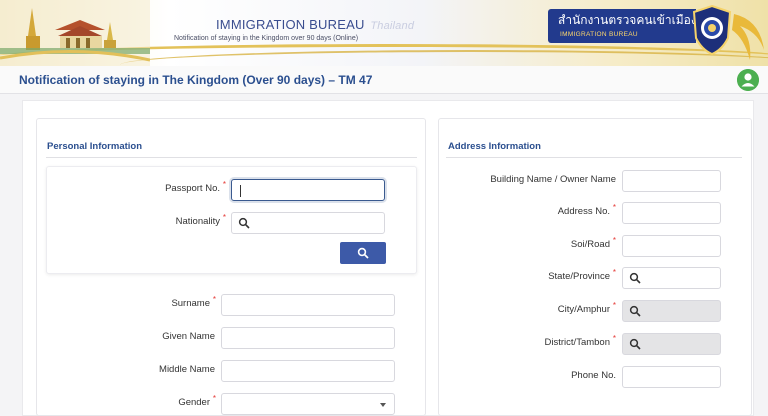 The image size is (768, 416). I want to click on nationality-label-text: Nationality, so click(197, 221).